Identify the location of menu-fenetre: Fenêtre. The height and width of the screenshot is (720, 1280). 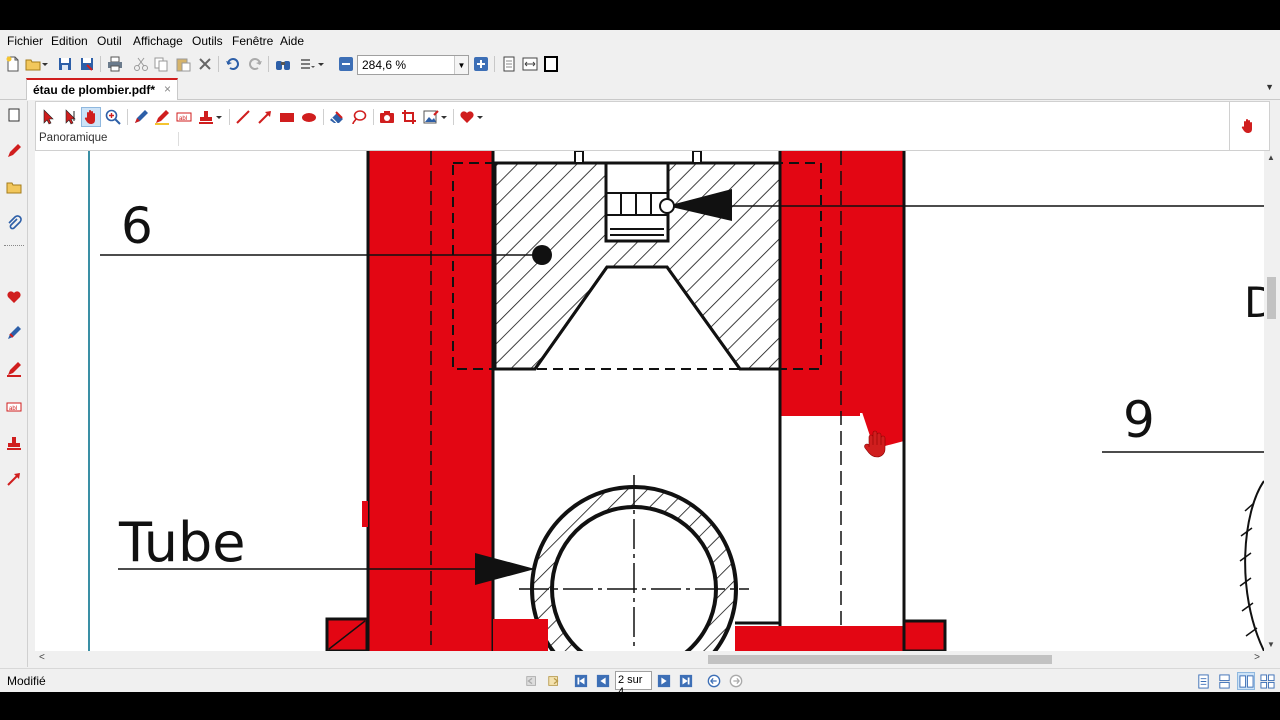
(252, 41).